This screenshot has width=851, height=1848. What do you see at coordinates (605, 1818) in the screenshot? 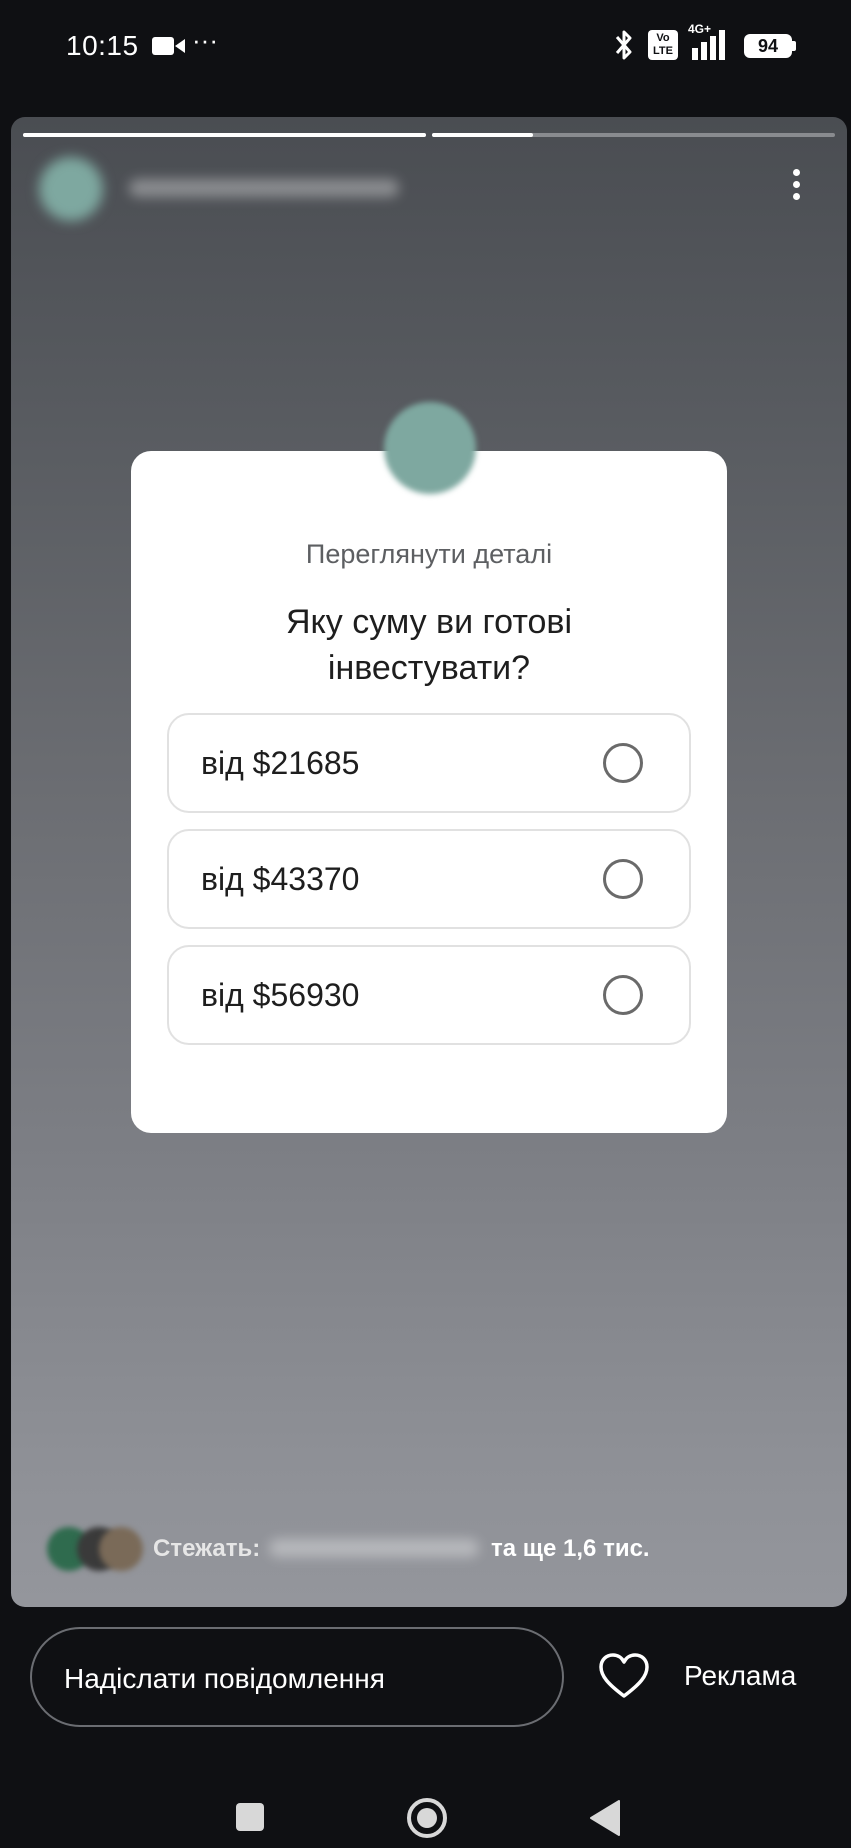
I see `back-icon` at bounding box center [605, 1818].